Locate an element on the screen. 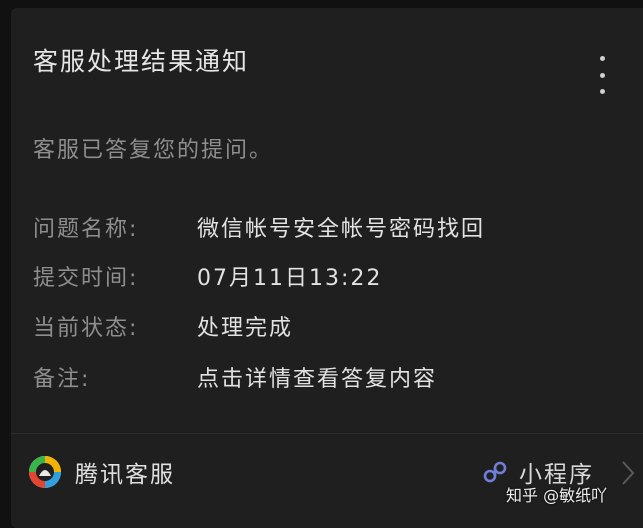  tencent-service-logo-icon is located at coordinates (45, 472).